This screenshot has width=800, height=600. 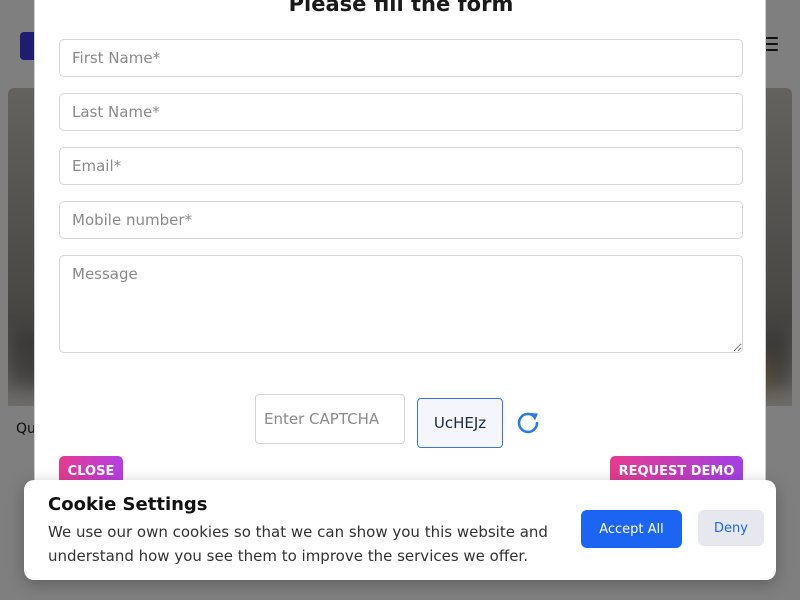 I want to click on mobile-number-field, so click(x=401, y=220).